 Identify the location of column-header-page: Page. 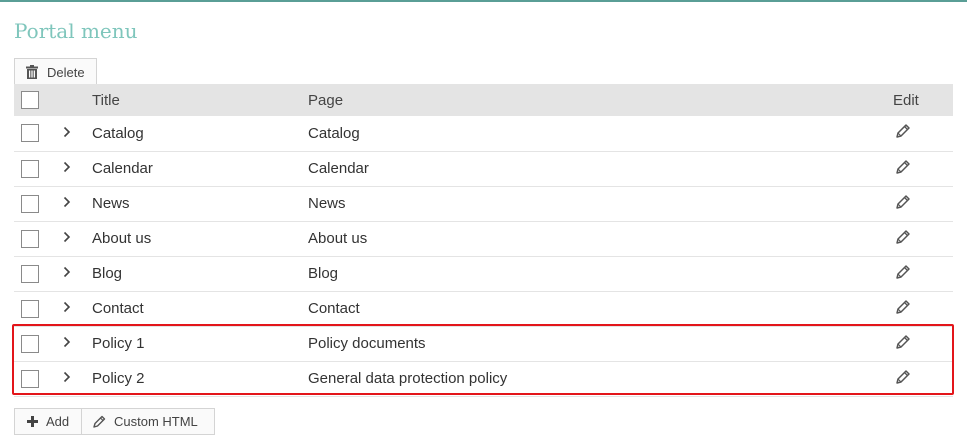
(600, 100).